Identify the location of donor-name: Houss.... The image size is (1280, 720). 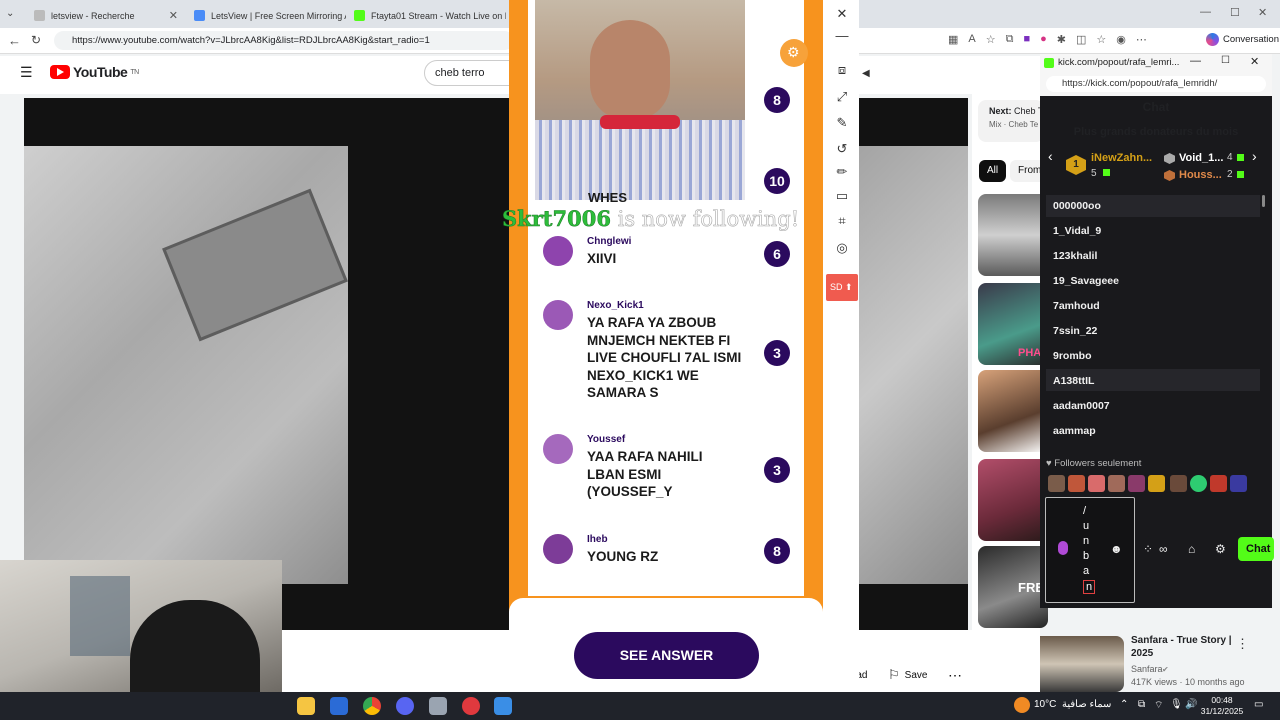
(1200, 175).